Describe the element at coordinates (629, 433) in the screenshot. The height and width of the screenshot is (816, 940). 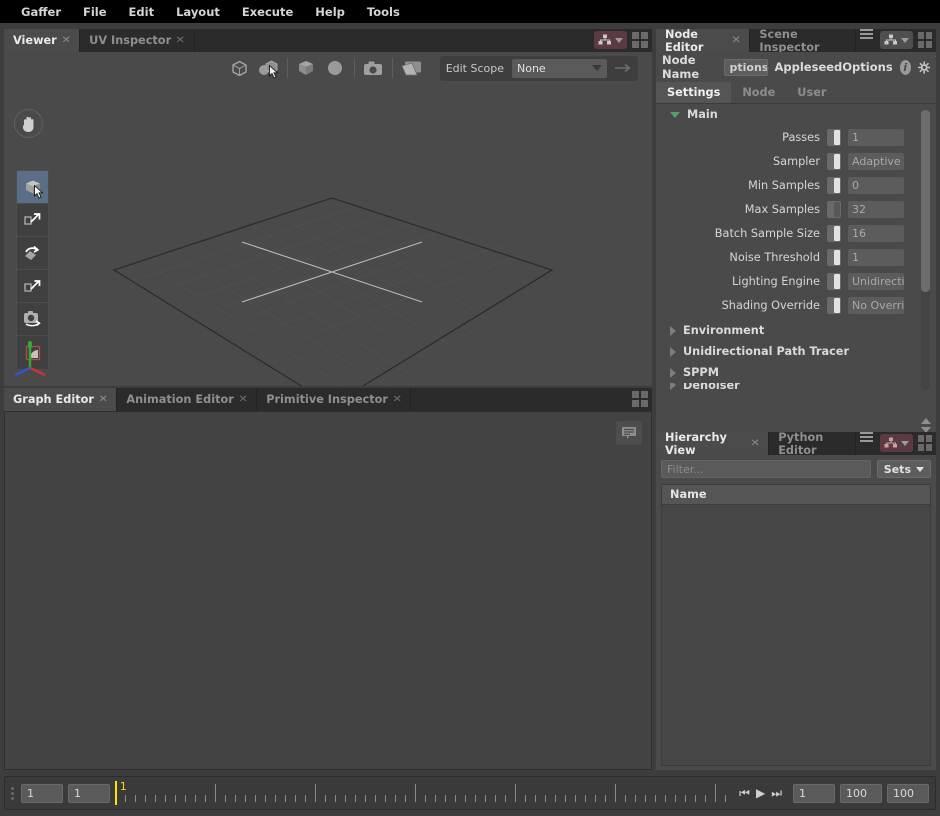
I see `annotations-button` at that location.